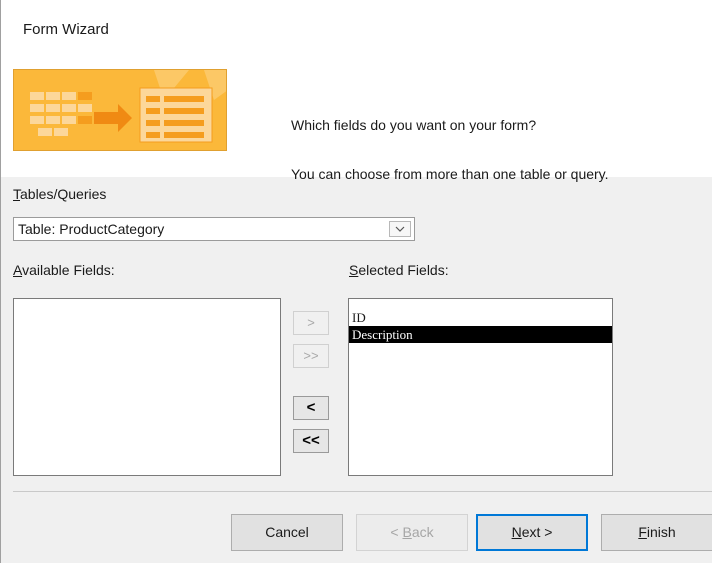  Describe the element at coordinates (414, 125) in the screenshot. I see `wizard-question: Which fields do you want on your form?` at that location.